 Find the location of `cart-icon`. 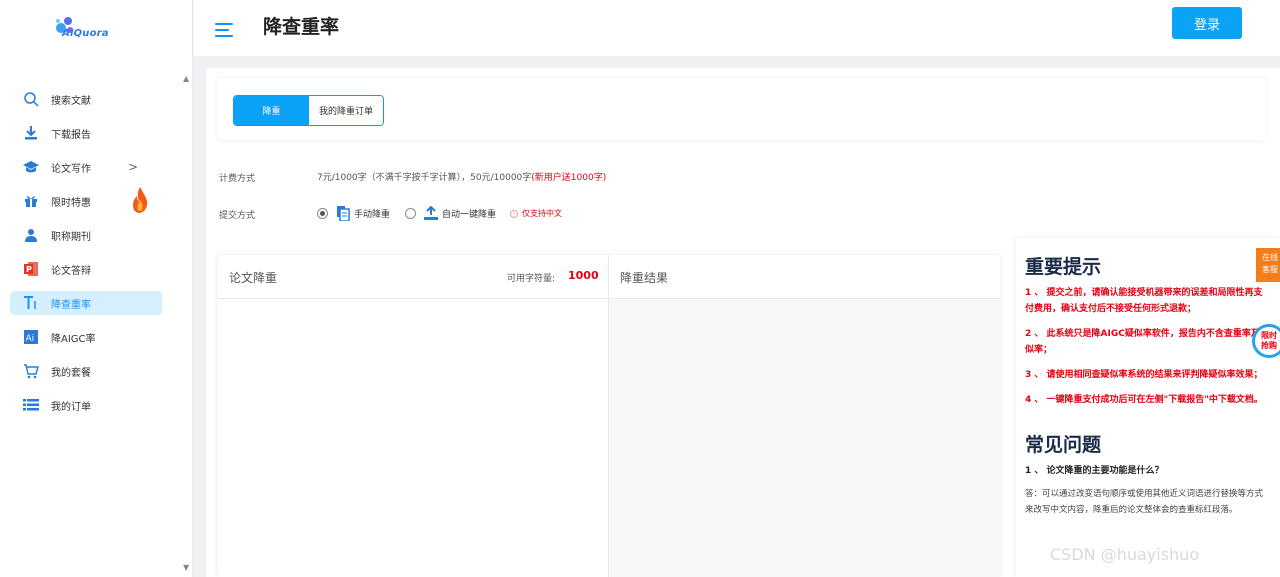

cart-icon is located at coordinates (31, 371).